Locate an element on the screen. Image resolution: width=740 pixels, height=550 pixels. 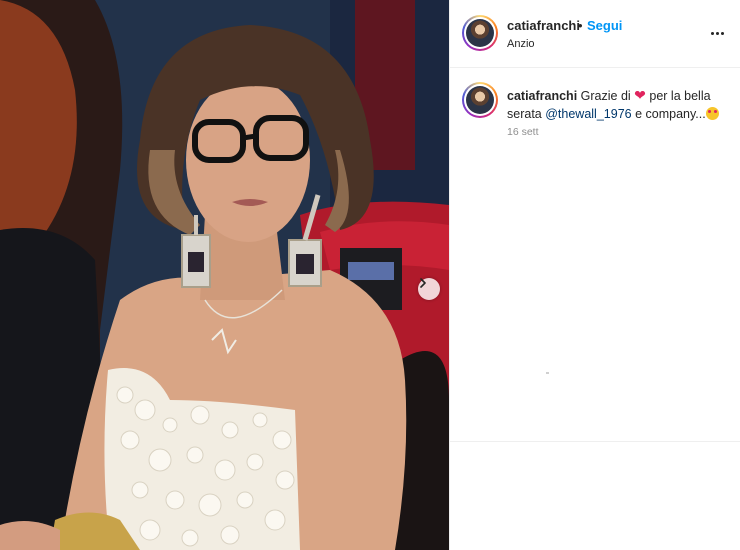
chevron-right-icon is located at coordinates (423, 283).